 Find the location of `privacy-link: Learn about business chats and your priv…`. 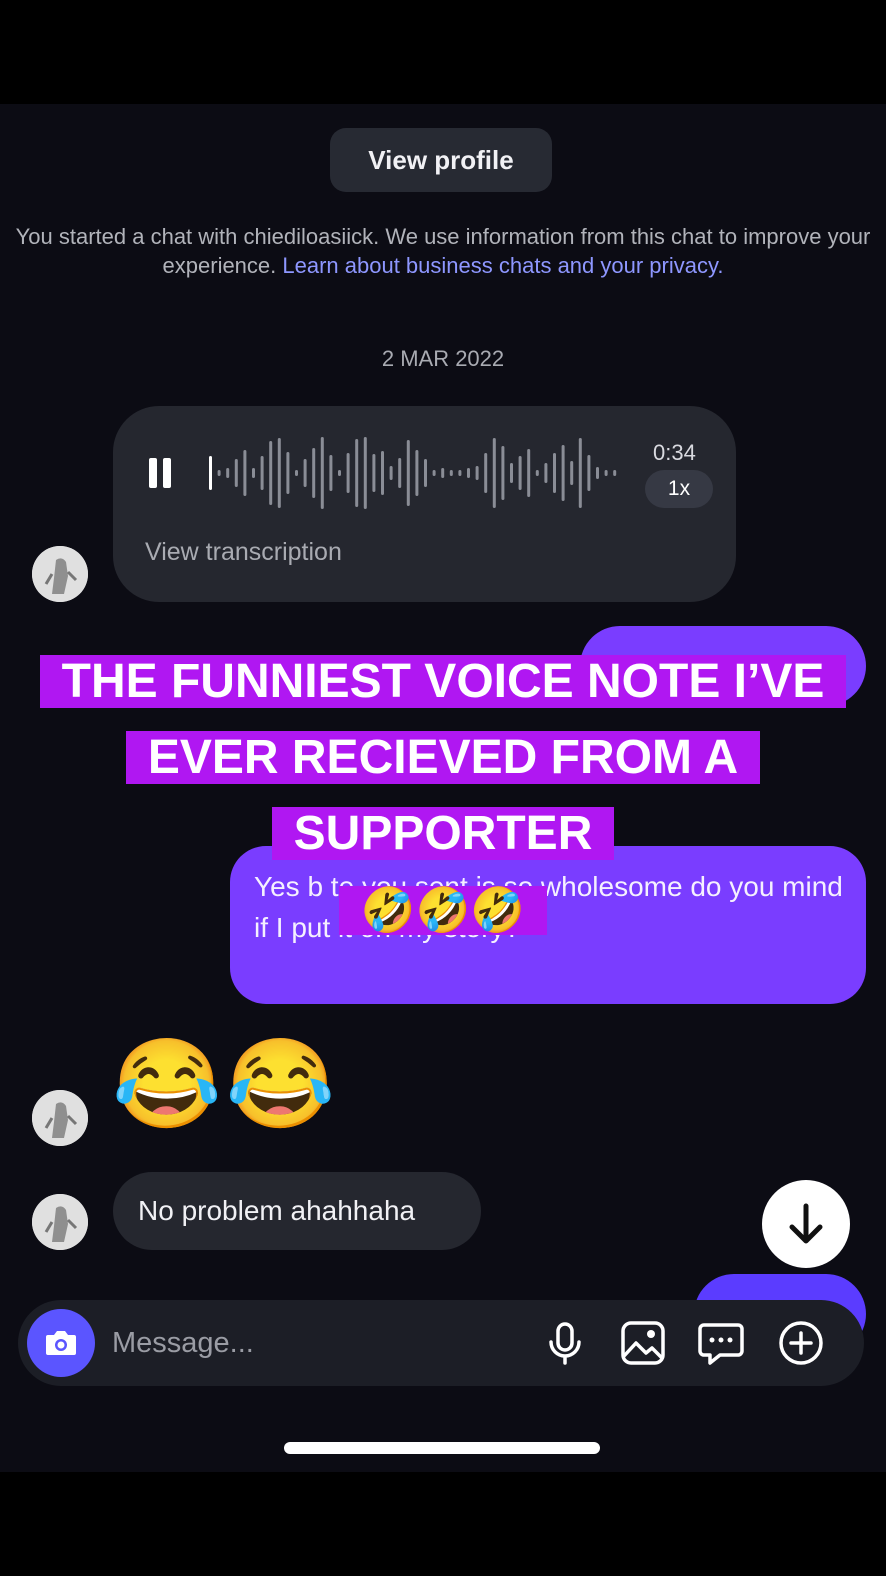

privacy-link: Learn about business chats and your priv… is located at coordinates (502, 265).